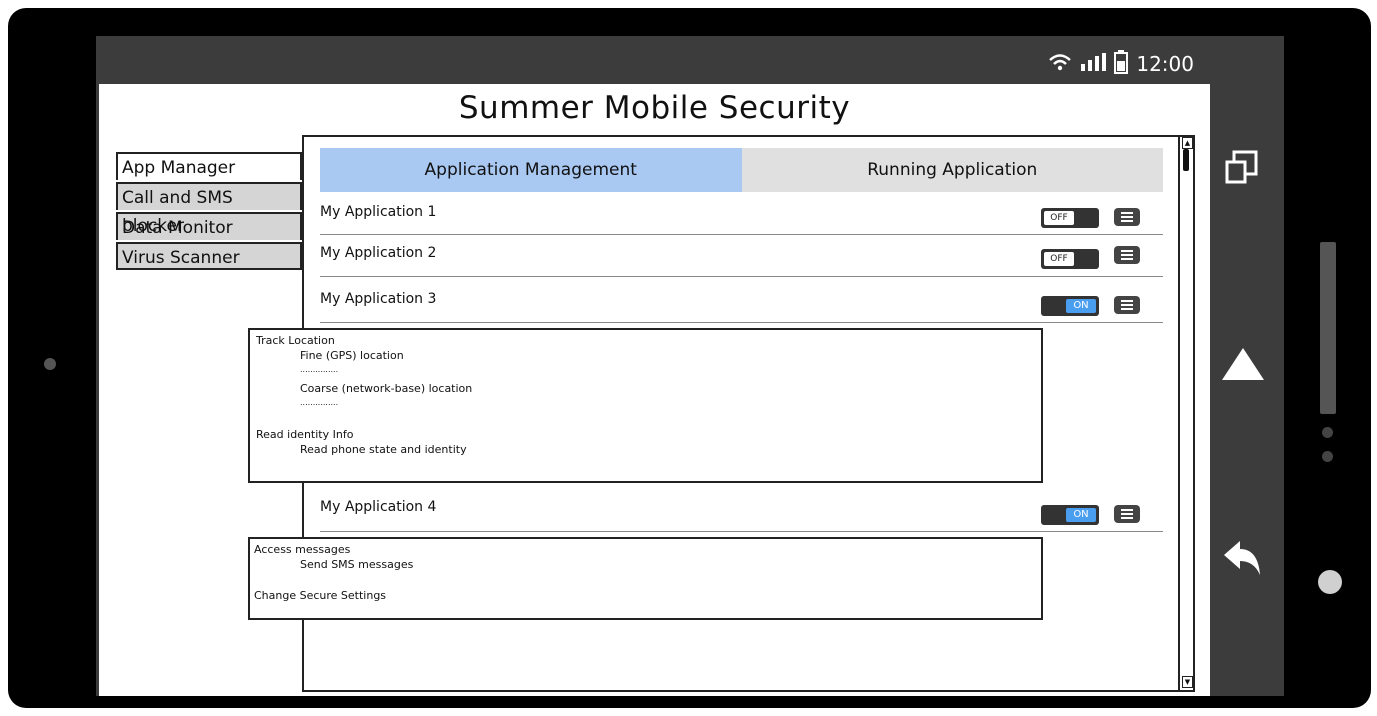 Image resolution: width=1377 pixels, height=716 pixels. I want to click on sidebar-item-call-sms-blocker: Call and SMS blocker, so click(209, 209).